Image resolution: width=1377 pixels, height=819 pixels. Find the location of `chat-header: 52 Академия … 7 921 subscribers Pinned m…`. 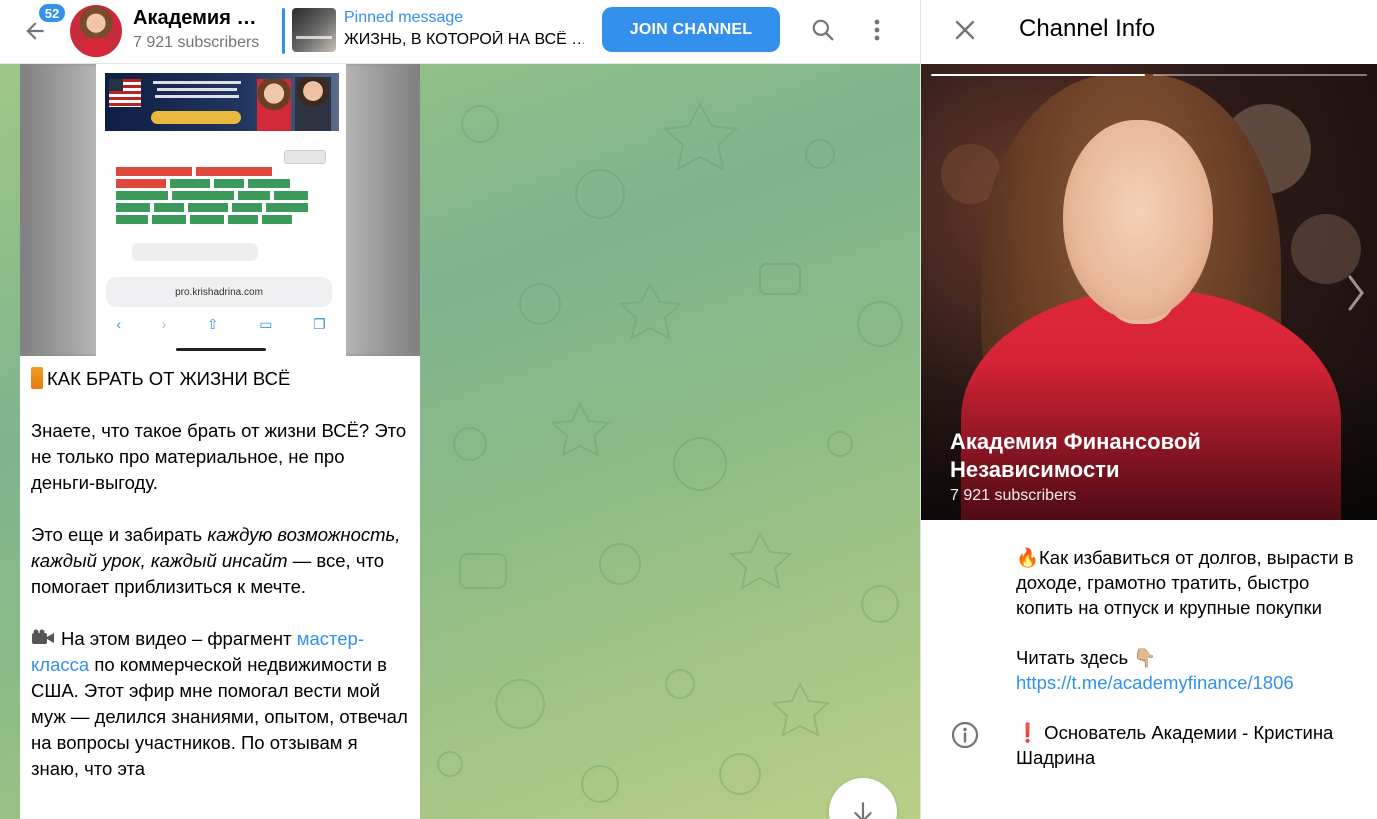

chat-header: 52 Академия … 7 921 subscribers Pinned m… is located at coordinates (460, 32).